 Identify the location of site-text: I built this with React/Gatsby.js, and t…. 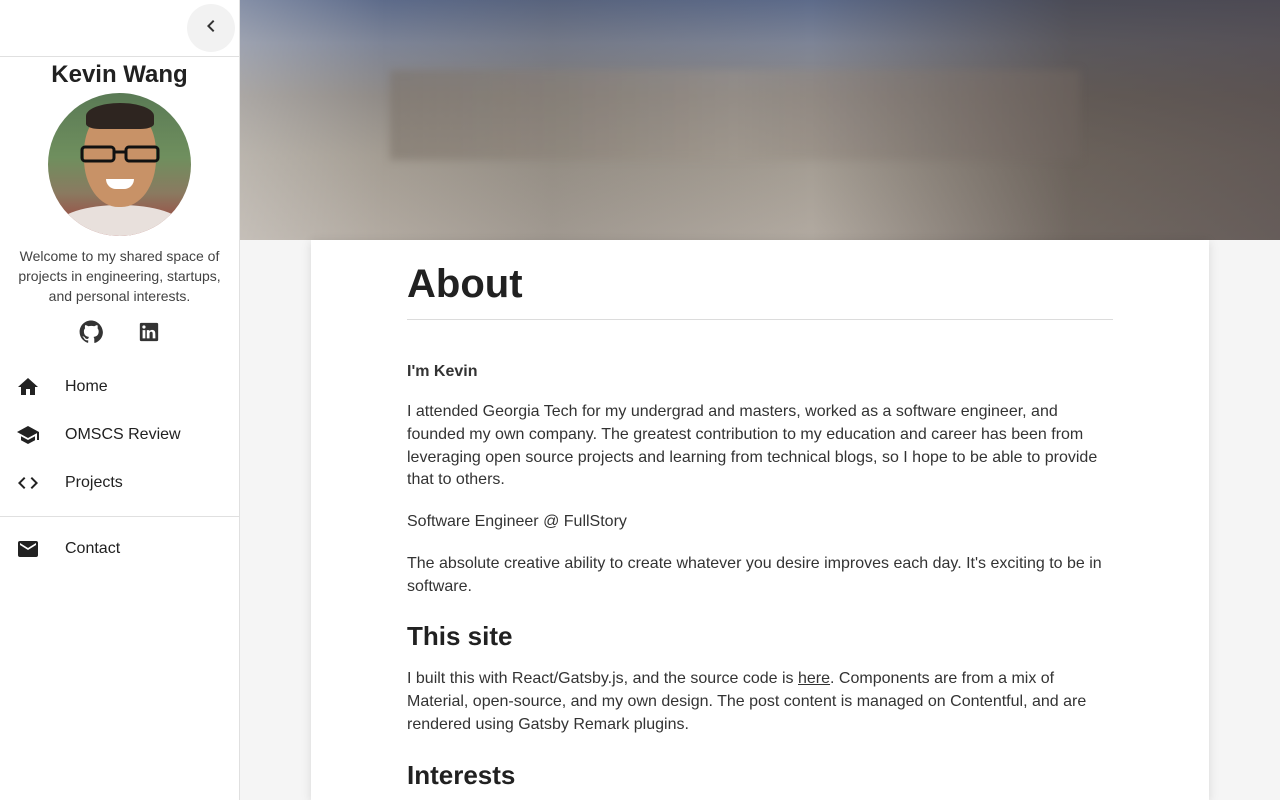
(602, 679).